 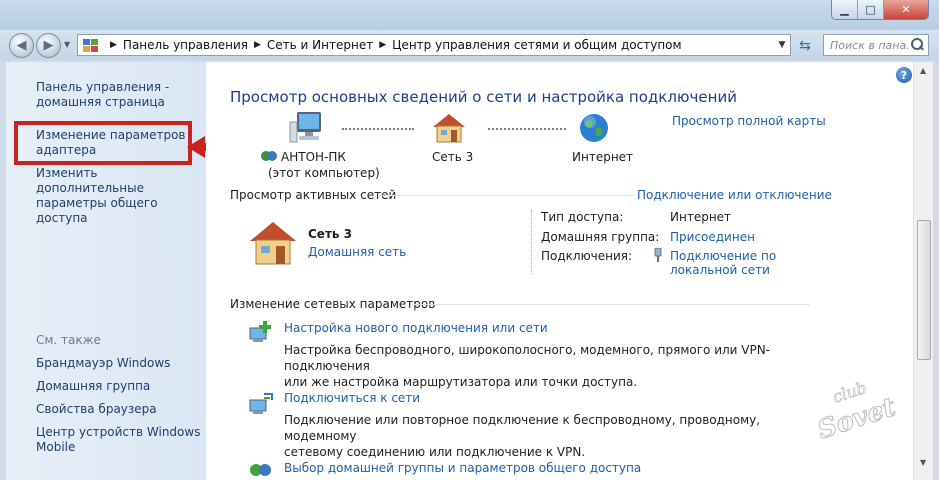 What do you see at coordinates (67, 44) in the screenshot?
I see `history-dropdown: ▼` at bounding box center [67, 44].